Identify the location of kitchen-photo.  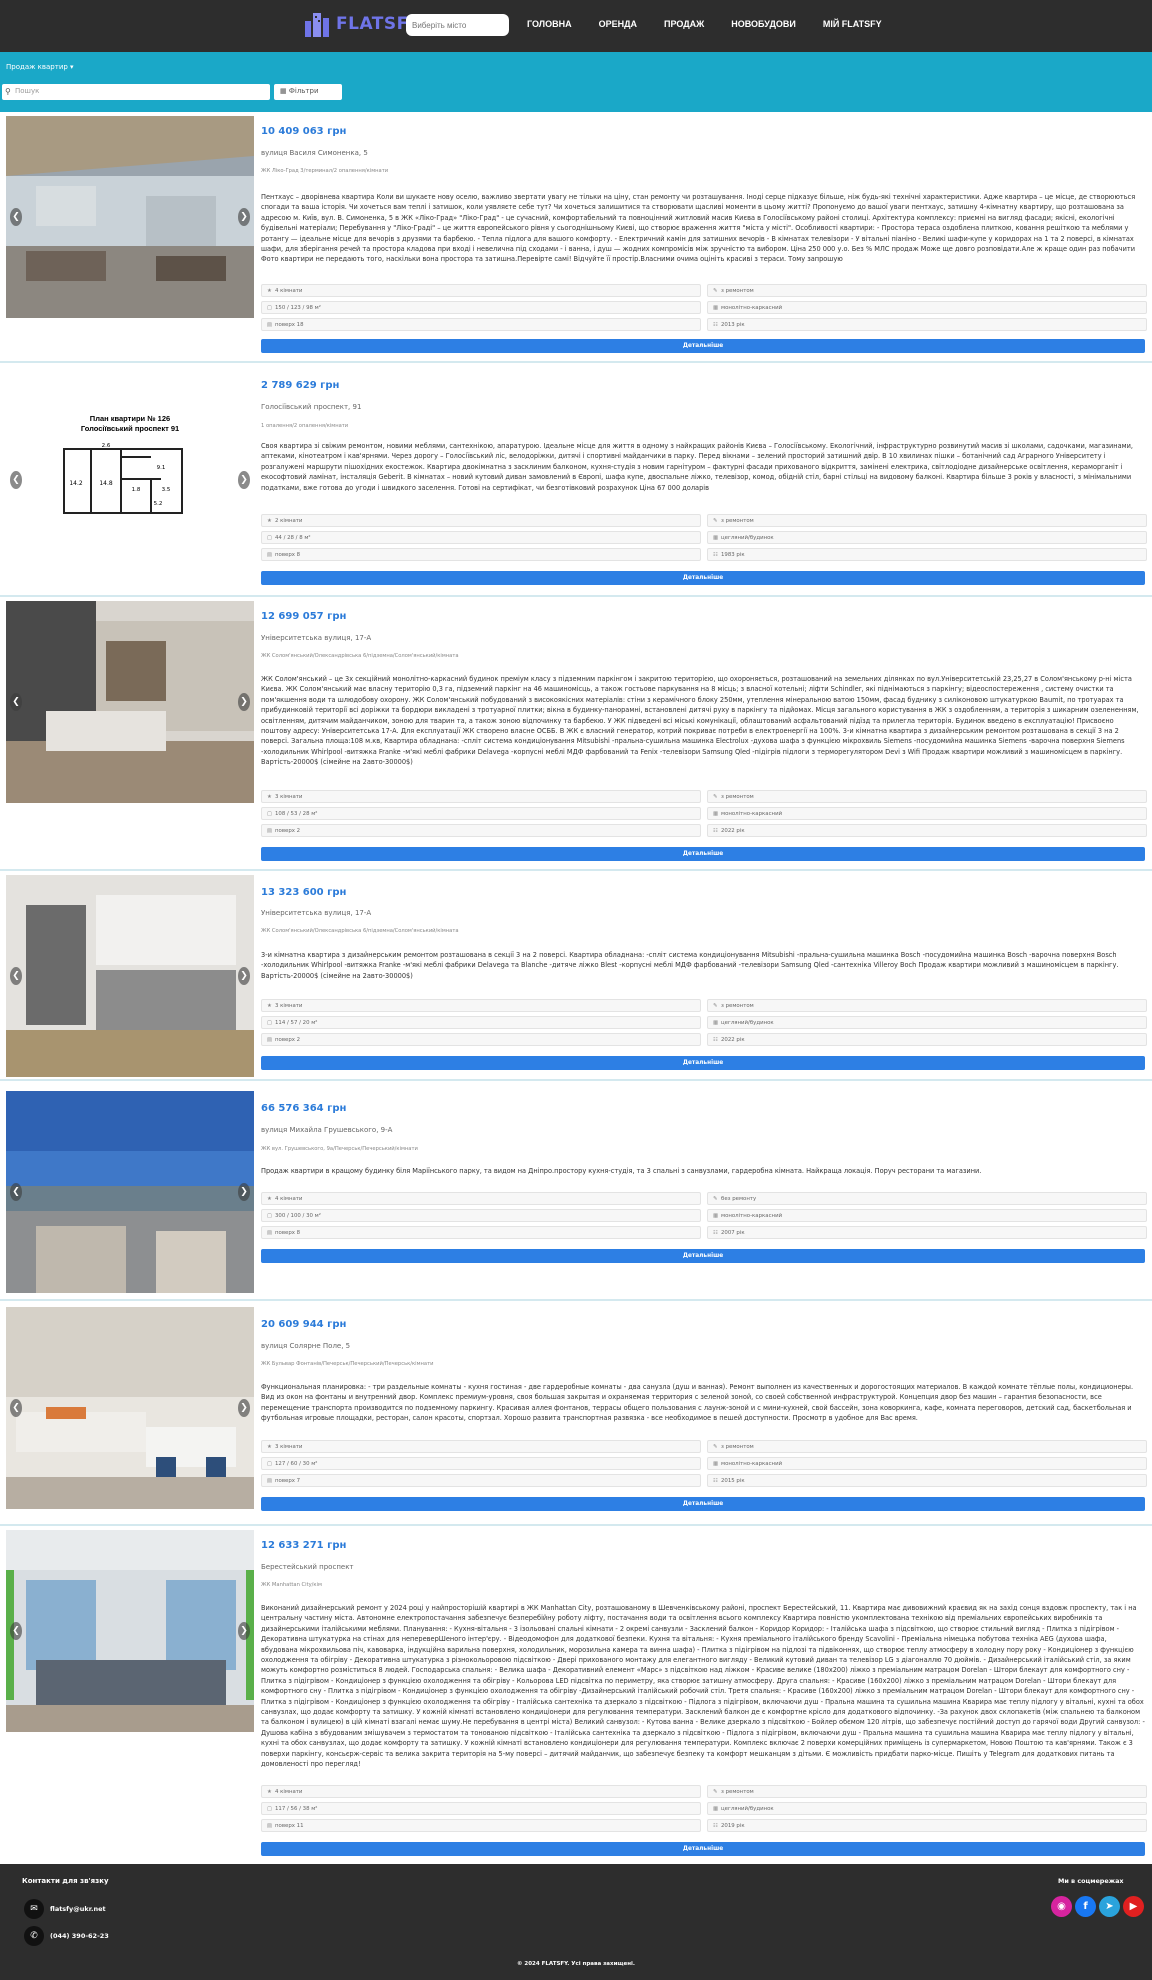
(130, 702).